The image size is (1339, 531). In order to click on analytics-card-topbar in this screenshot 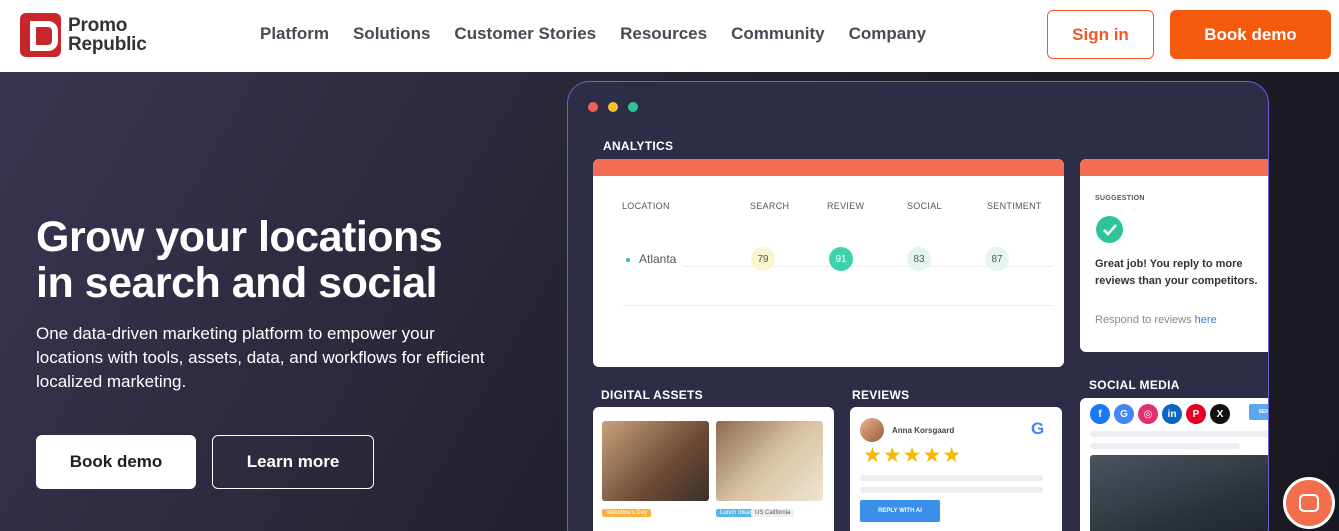, I will do `click(828, 167)`.